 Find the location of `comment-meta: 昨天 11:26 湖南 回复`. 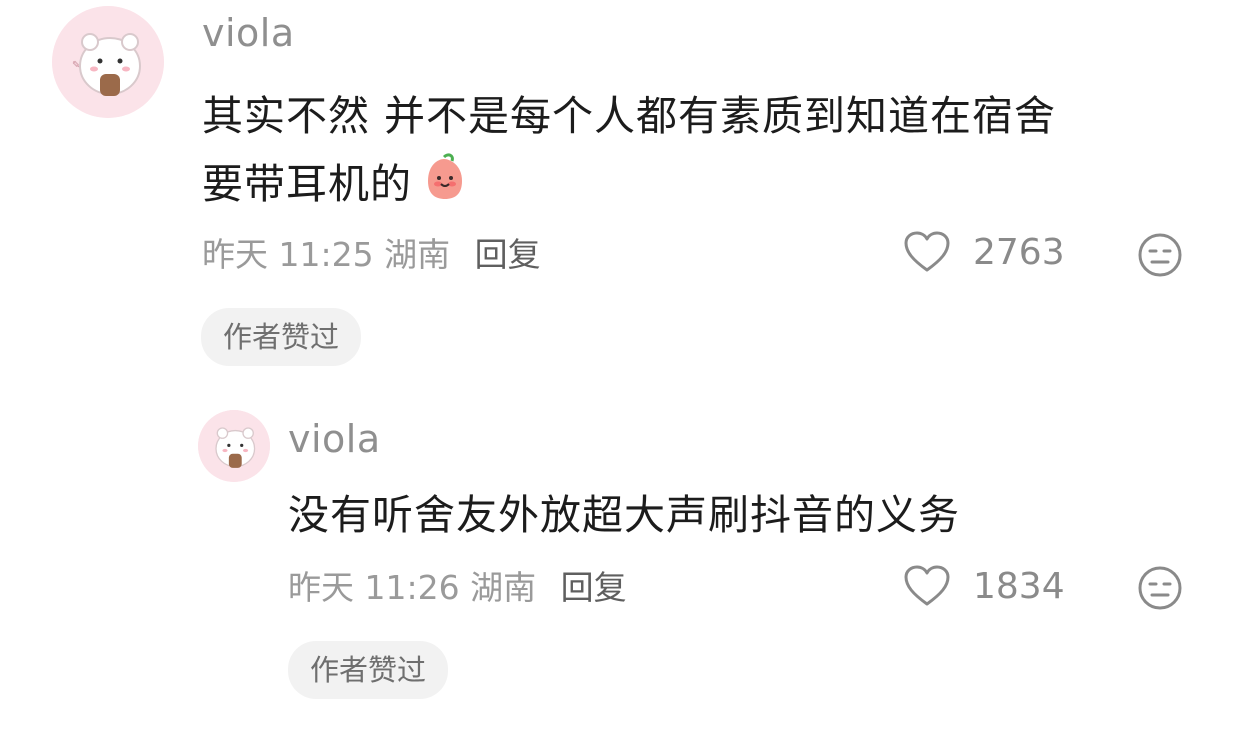

comment-meta: 昨天 11:26 湖南 回复 is located at coordinates (457, 587).